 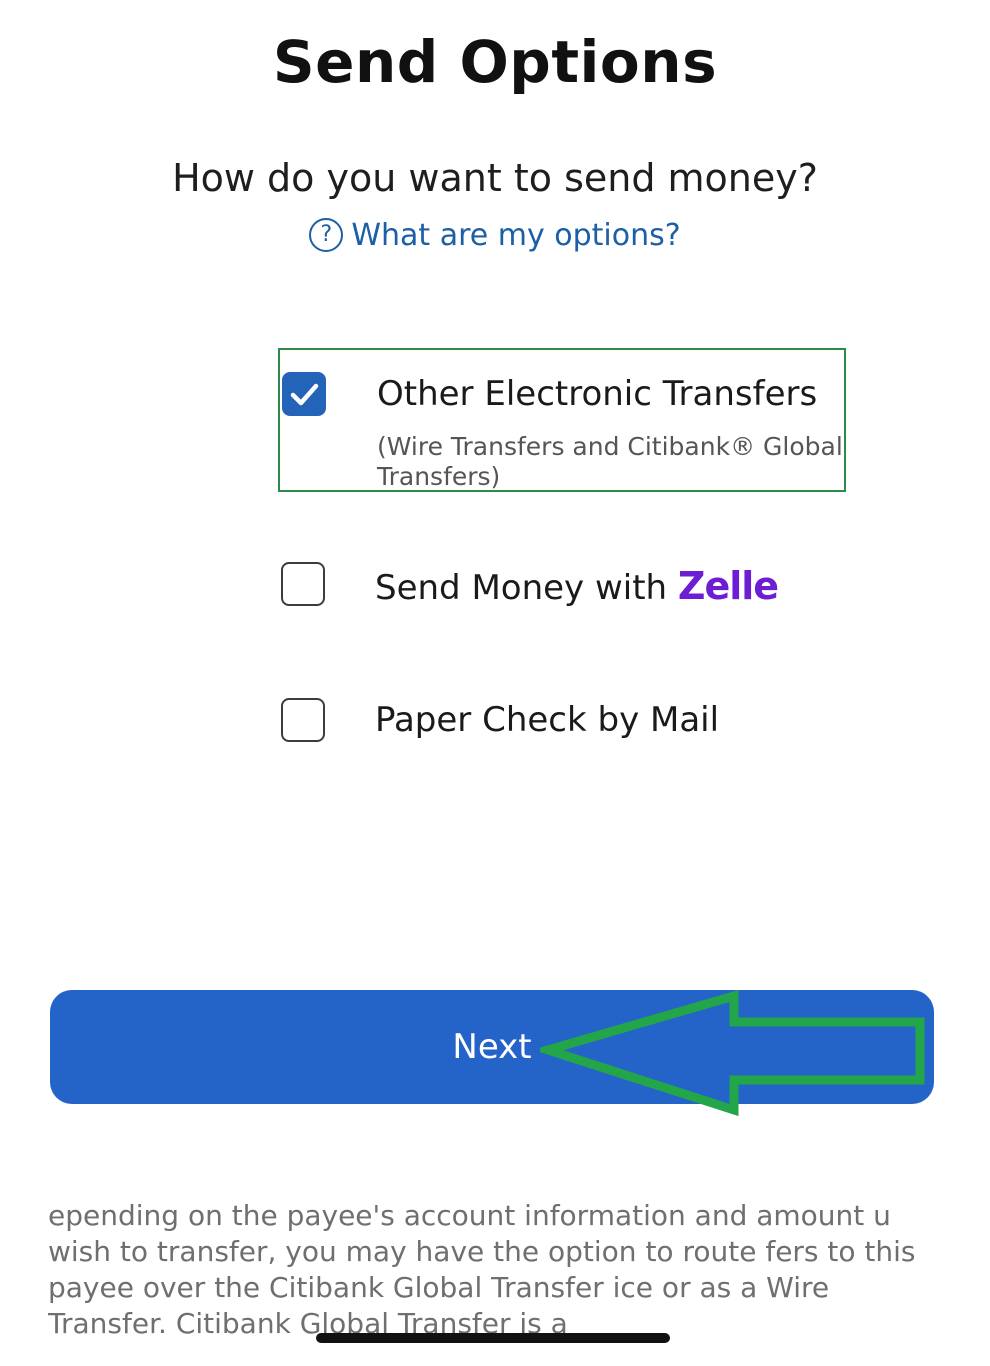 I want to click on option-label: Send Money with Zelle, so click(x=577, y=586).